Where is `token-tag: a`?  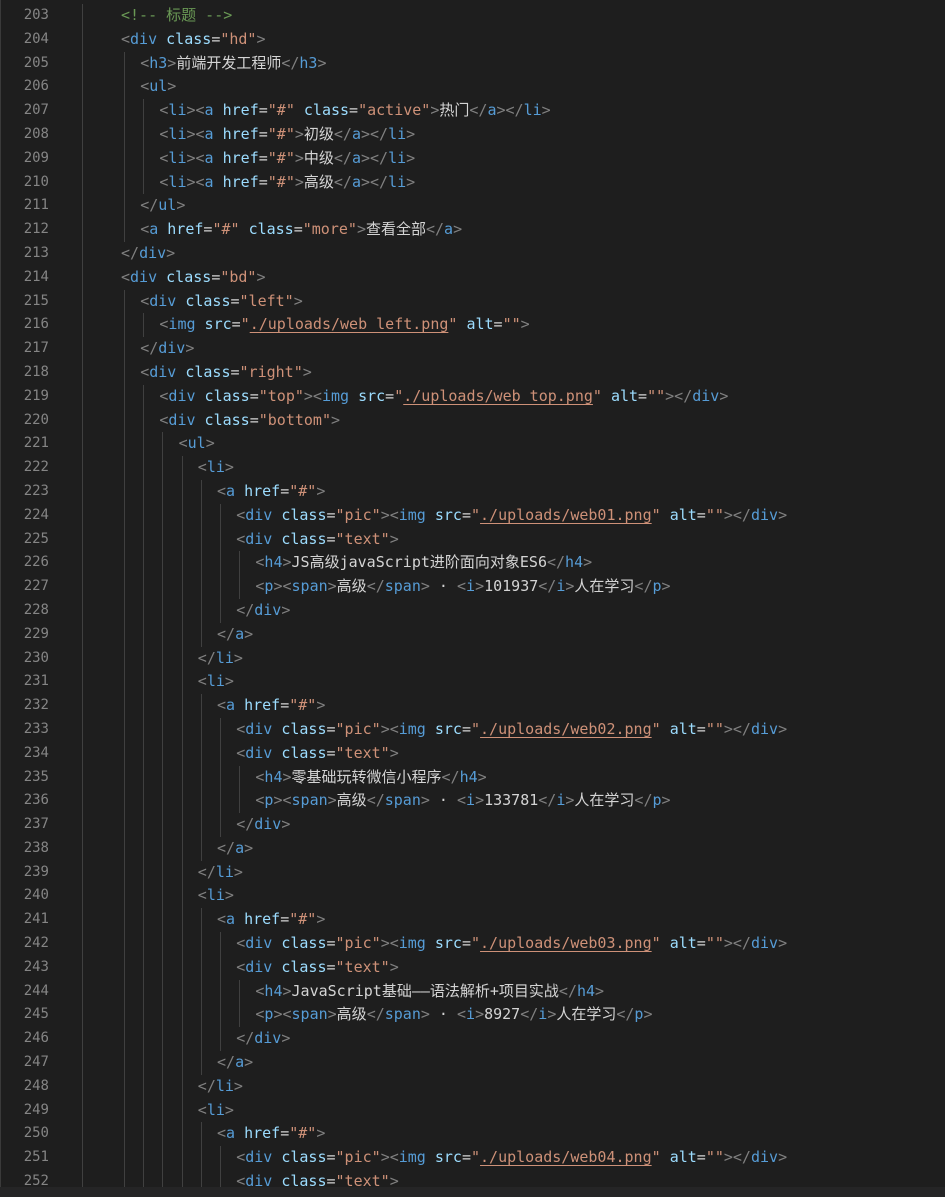 token-tag: a is located at coordinates (356, 181).